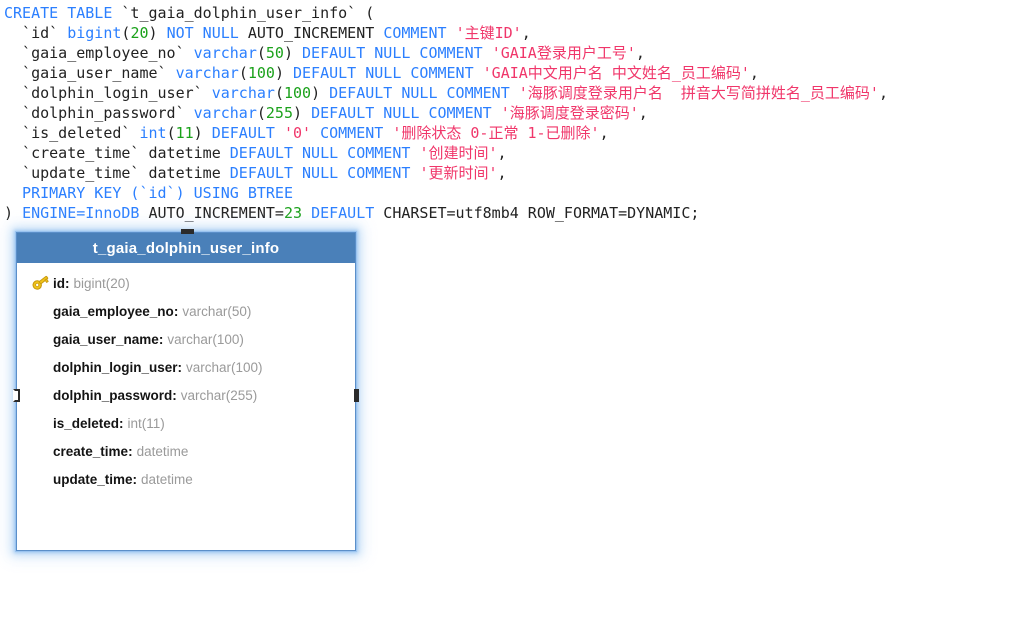  Describe the element at coordinates (59, 283) in the screenshot. I see `entity-field-name: id` at that location.